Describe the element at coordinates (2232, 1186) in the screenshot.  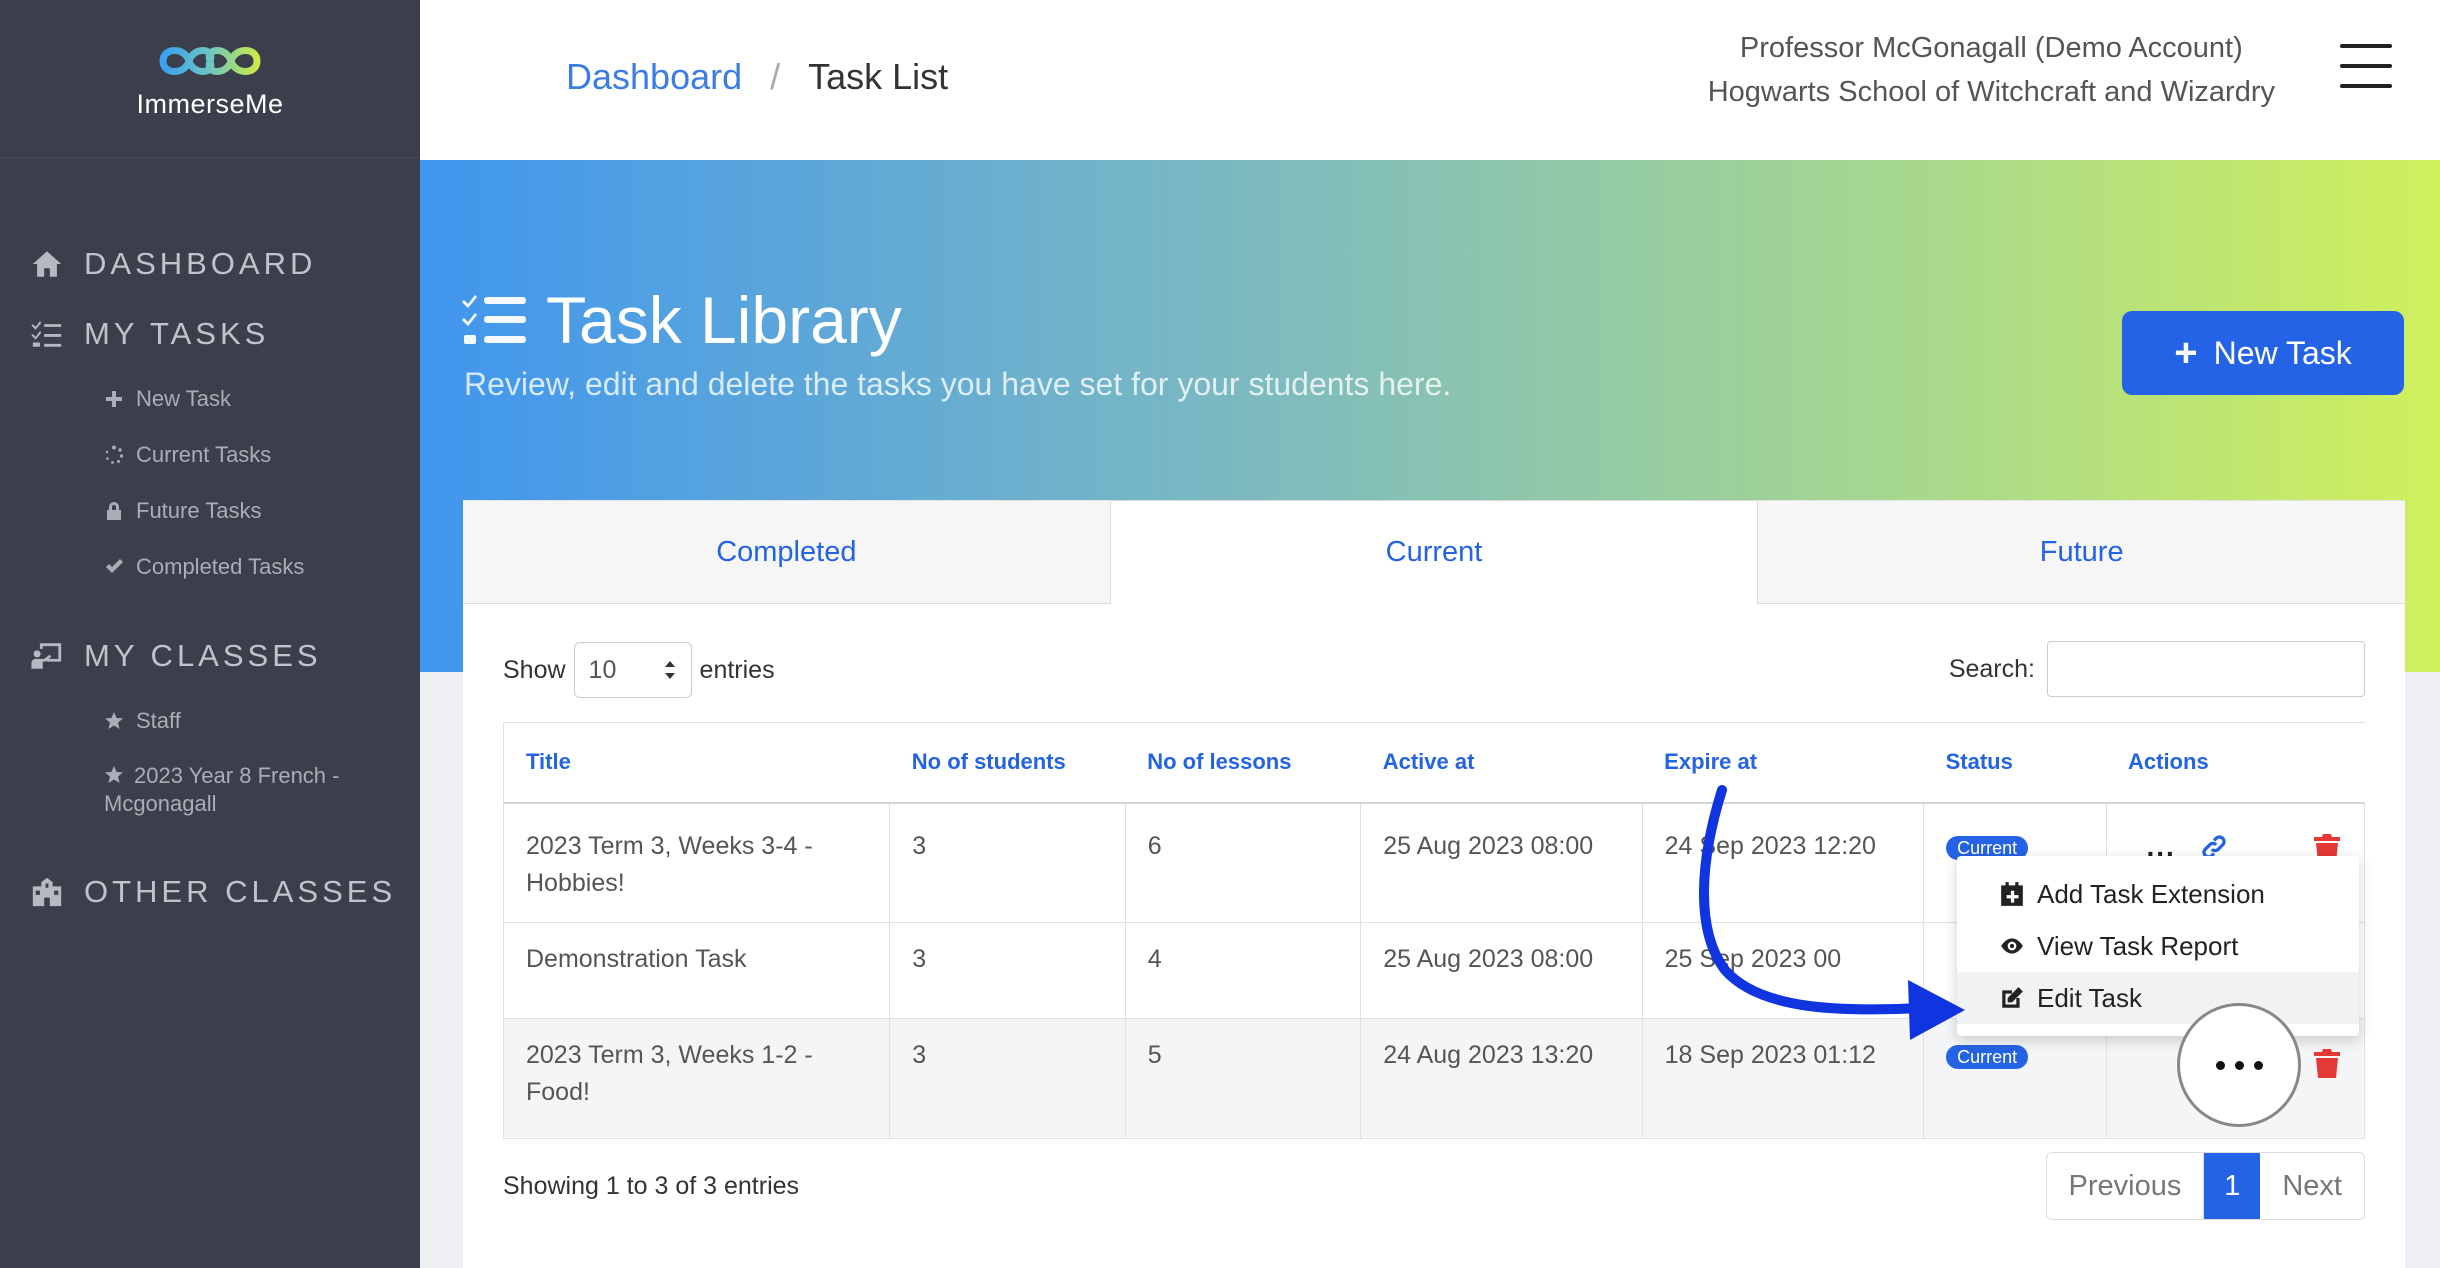
I see `page-1-button: 1` at that location.